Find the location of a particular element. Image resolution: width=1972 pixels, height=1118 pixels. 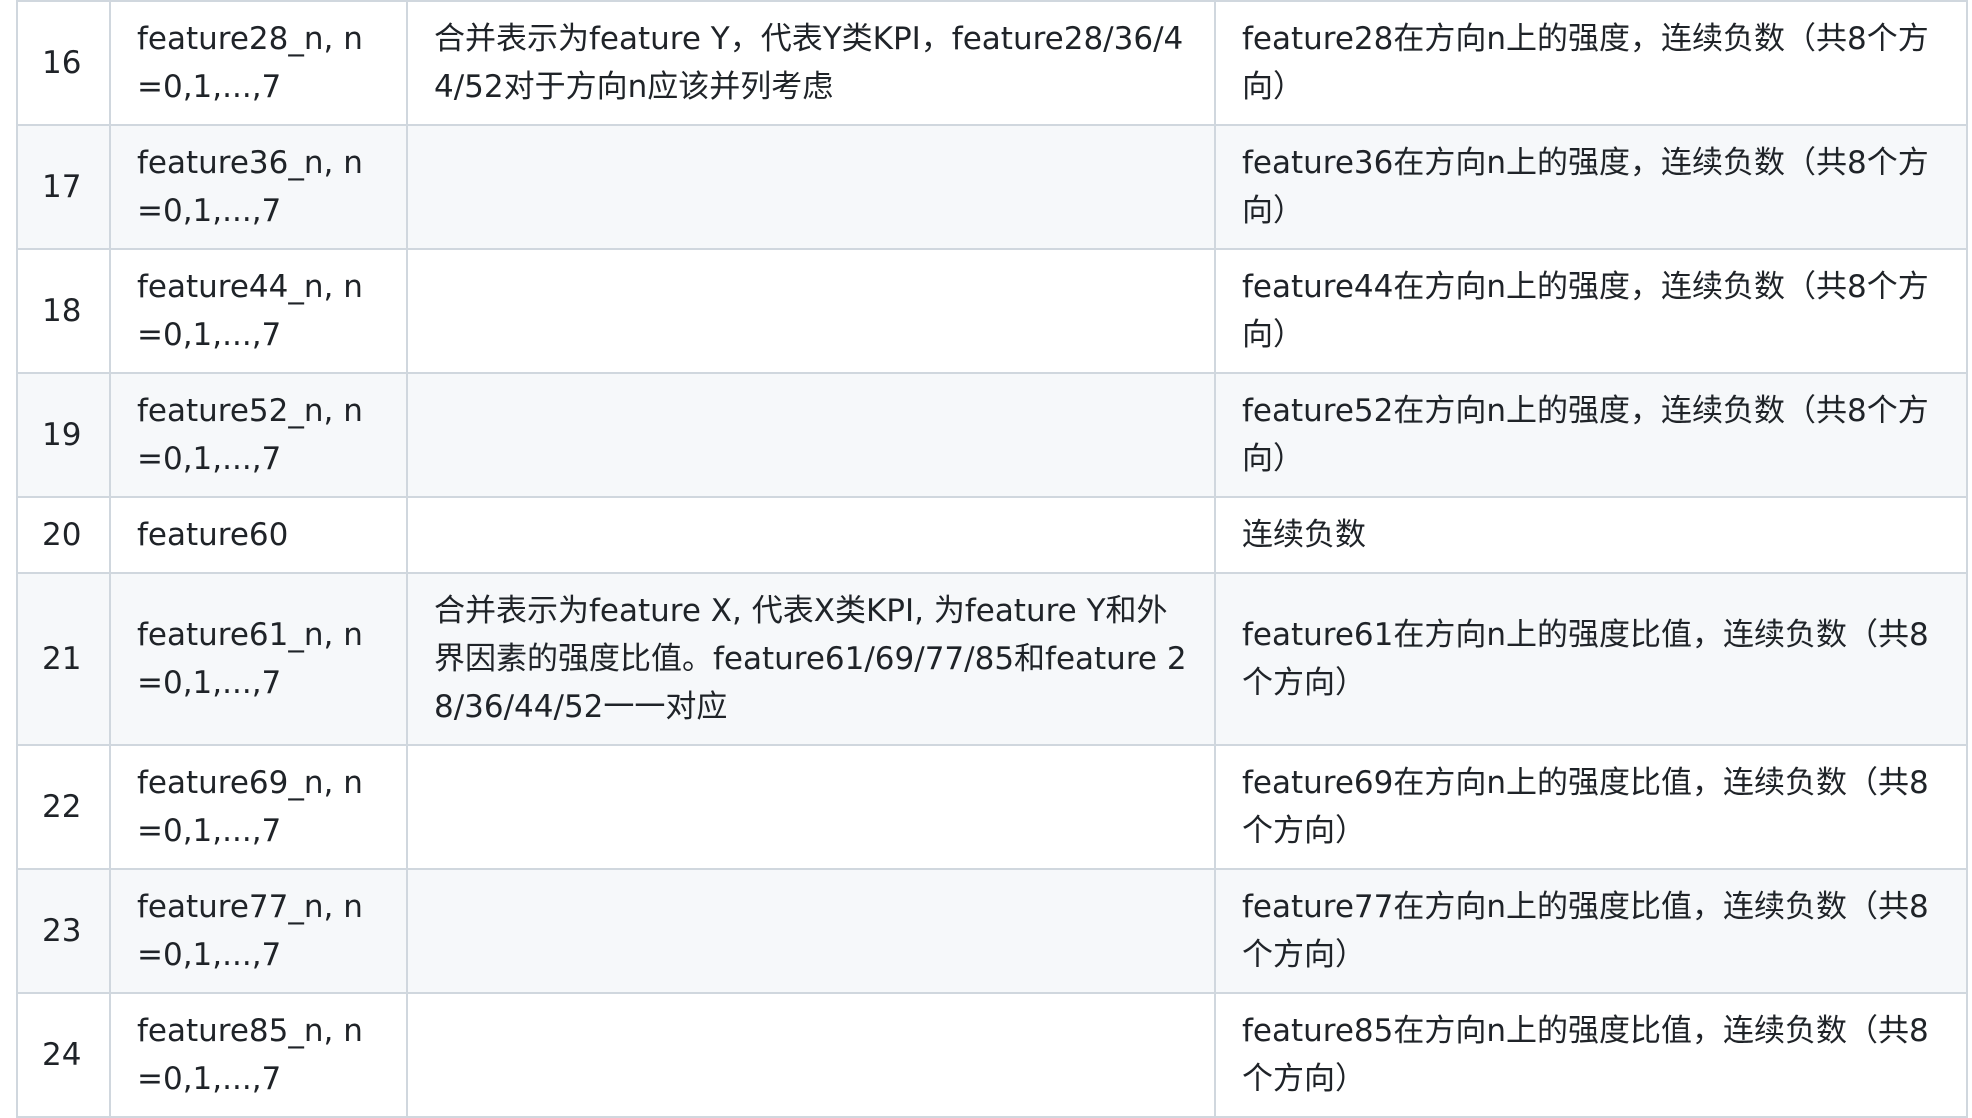

feature-name: feature44_n, n=0,1,...,7 is located at coordinates (258, 311).